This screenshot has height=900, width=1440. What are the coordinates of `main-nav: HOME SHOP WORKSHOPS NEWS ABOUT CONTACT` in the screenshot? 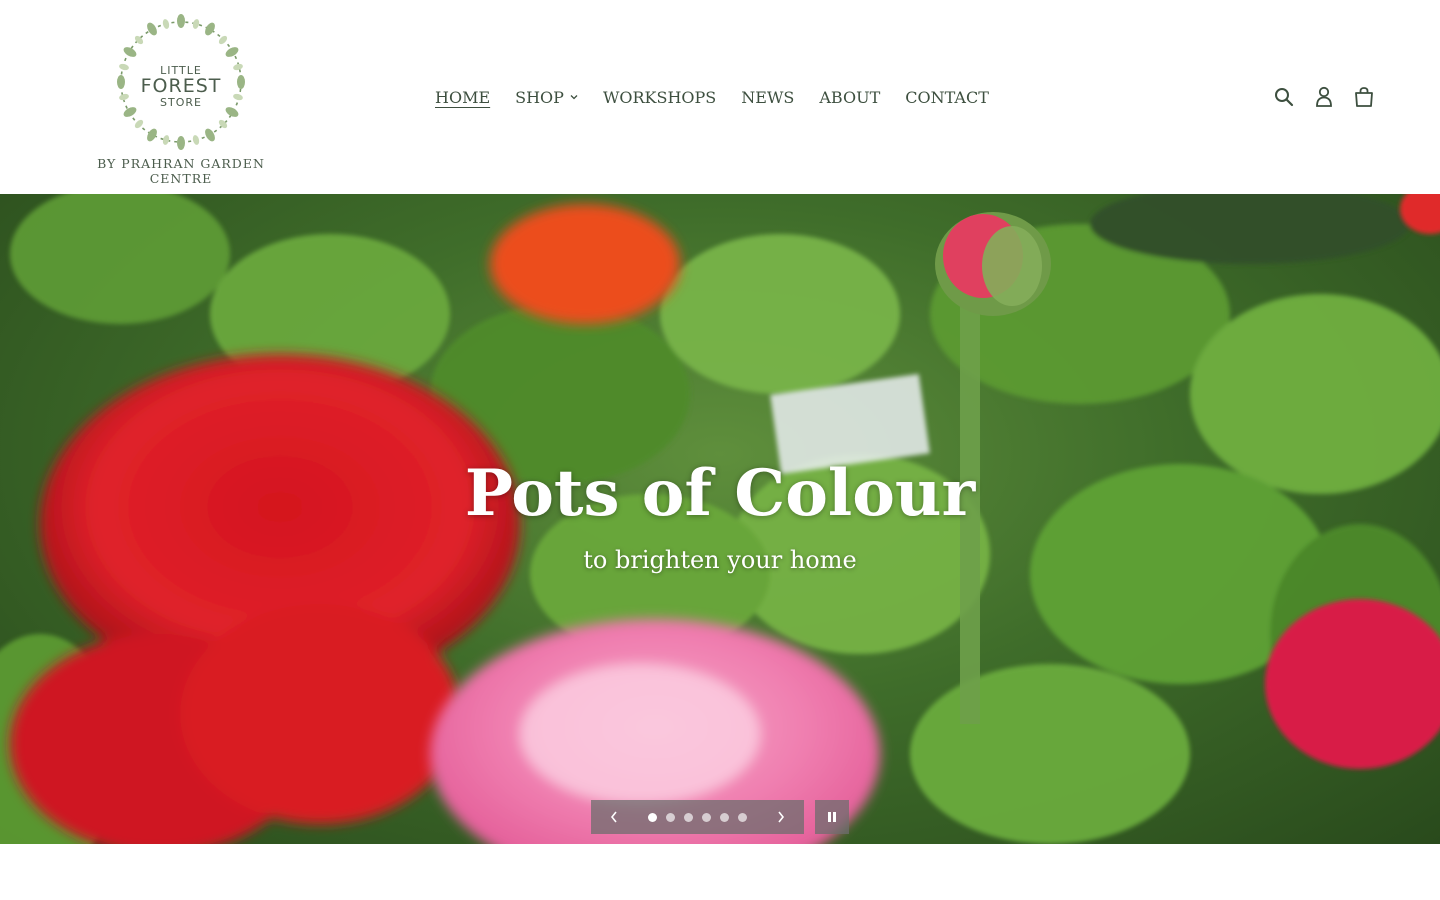 It's located at (724, 97).